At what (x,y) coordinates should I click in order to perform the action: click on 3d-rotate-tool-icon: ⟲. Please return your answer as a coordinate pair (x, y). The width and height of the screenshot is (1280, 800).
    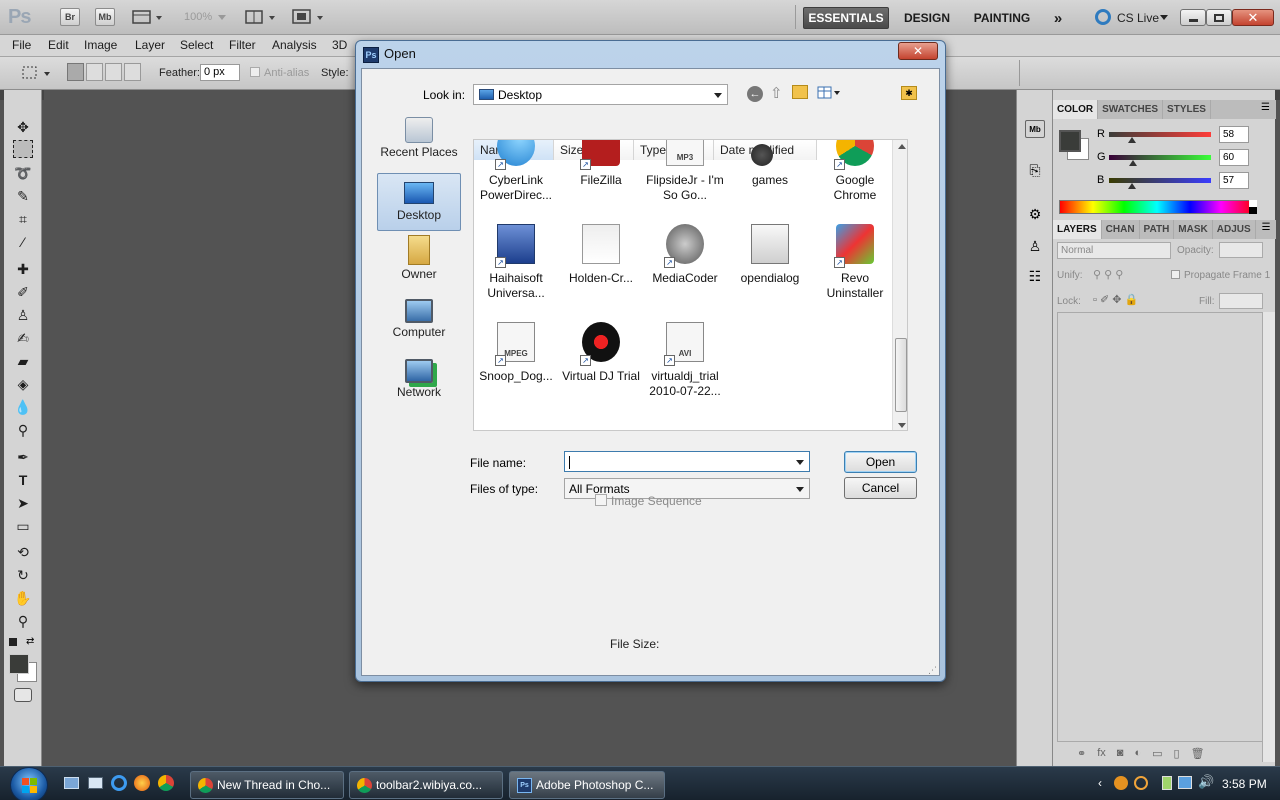
    Looking at the image, I should click on (23, 552).